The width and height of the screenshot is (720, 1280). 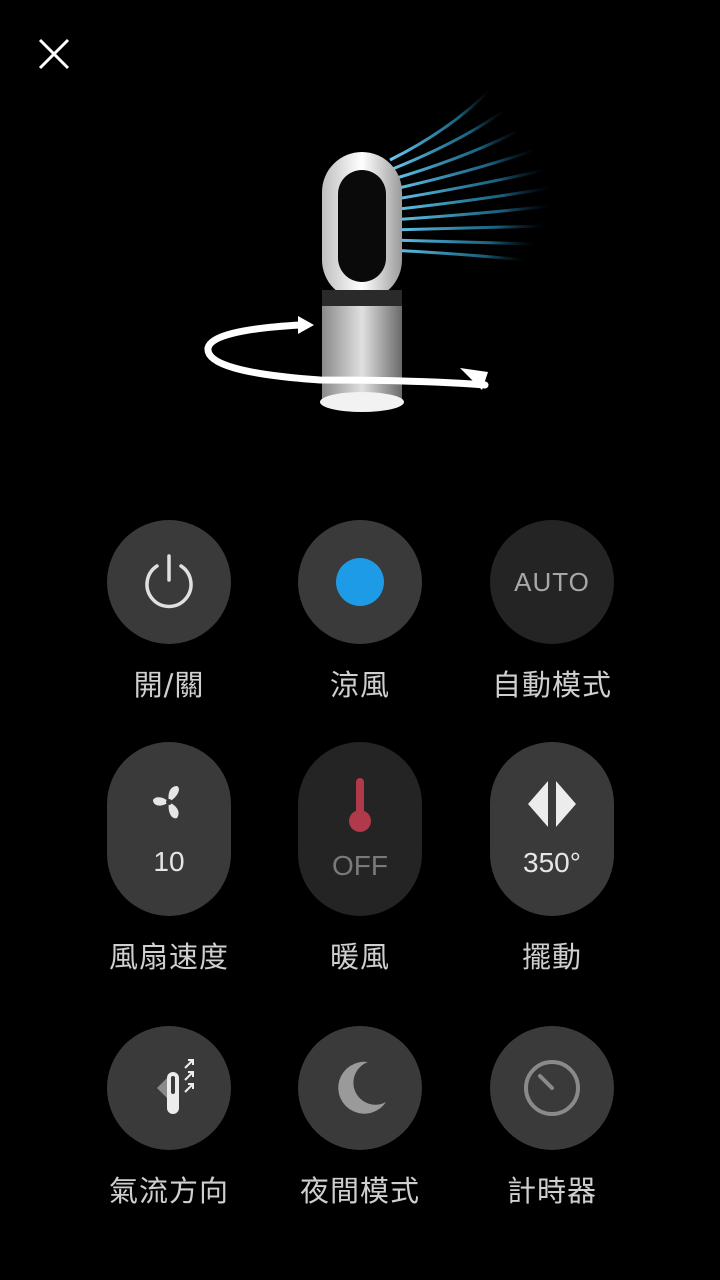 I want to click on night-mode-button, so click(x=360, y=1088).